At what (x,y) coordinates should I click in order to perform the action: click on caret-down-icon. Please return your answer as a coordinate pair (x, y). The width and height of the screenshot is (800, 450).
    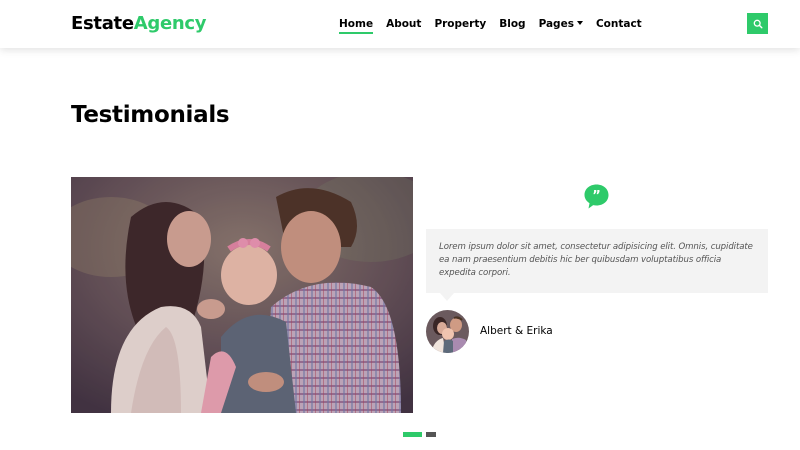
    Looking at the image, I should click on (579, 23).